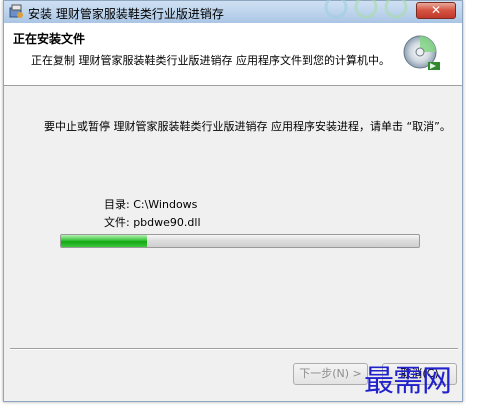 The image size is (480, 405). Describe the element at coordinates (233, 11) in the screenshot. I see `title-bar: 安装 理财管家服装鞋类行业版进销存 ✕` at that location.